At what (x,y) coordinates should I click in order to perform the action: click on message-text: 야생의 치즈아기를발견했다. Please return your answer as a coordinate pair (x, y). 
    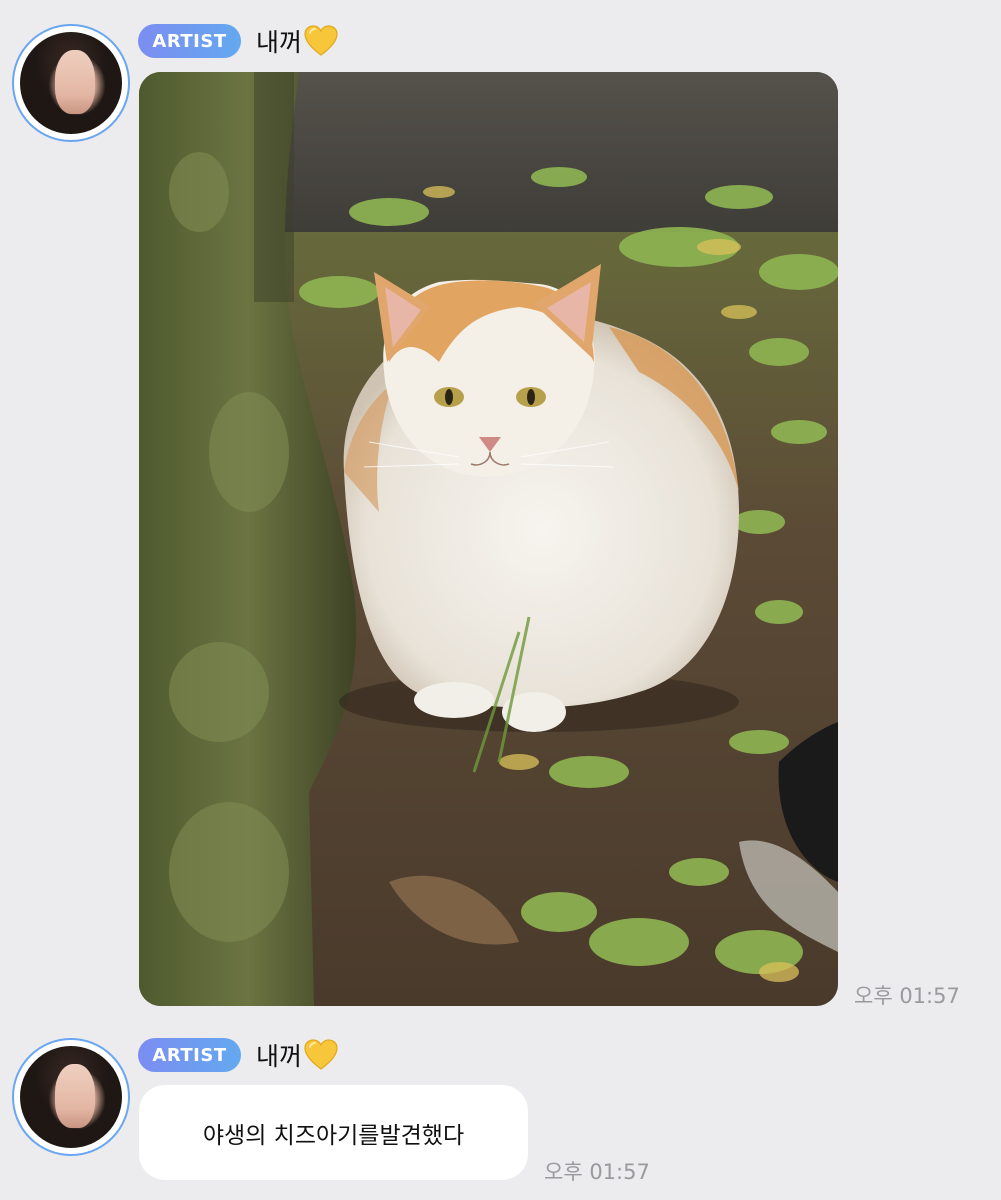
    Looking at the image, I should click on (333, 1135).